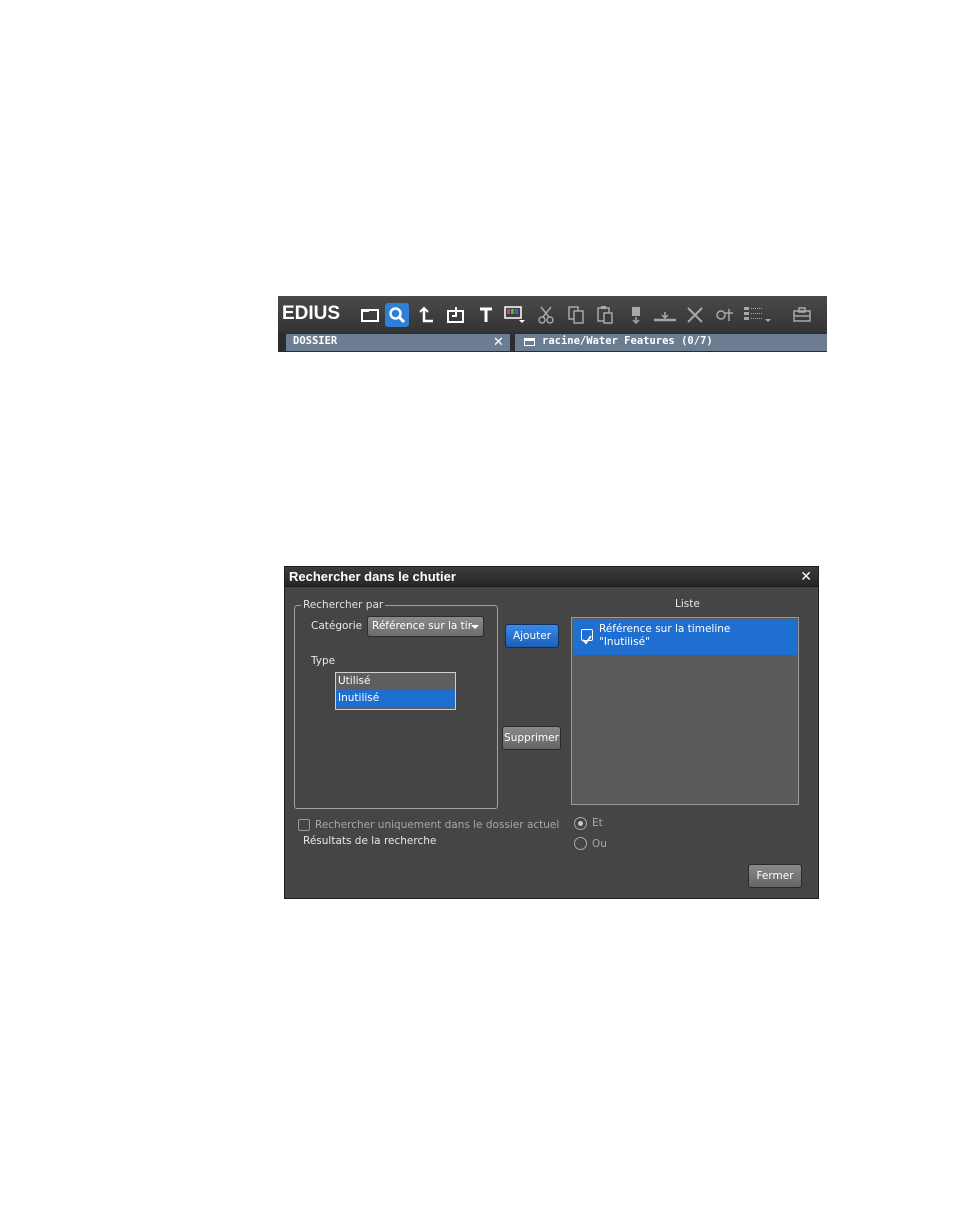 This screenshot has height=1227, width=954. Describe the element at coordinates (587, 640) in the screenshot. I see `check-icon` at that location.